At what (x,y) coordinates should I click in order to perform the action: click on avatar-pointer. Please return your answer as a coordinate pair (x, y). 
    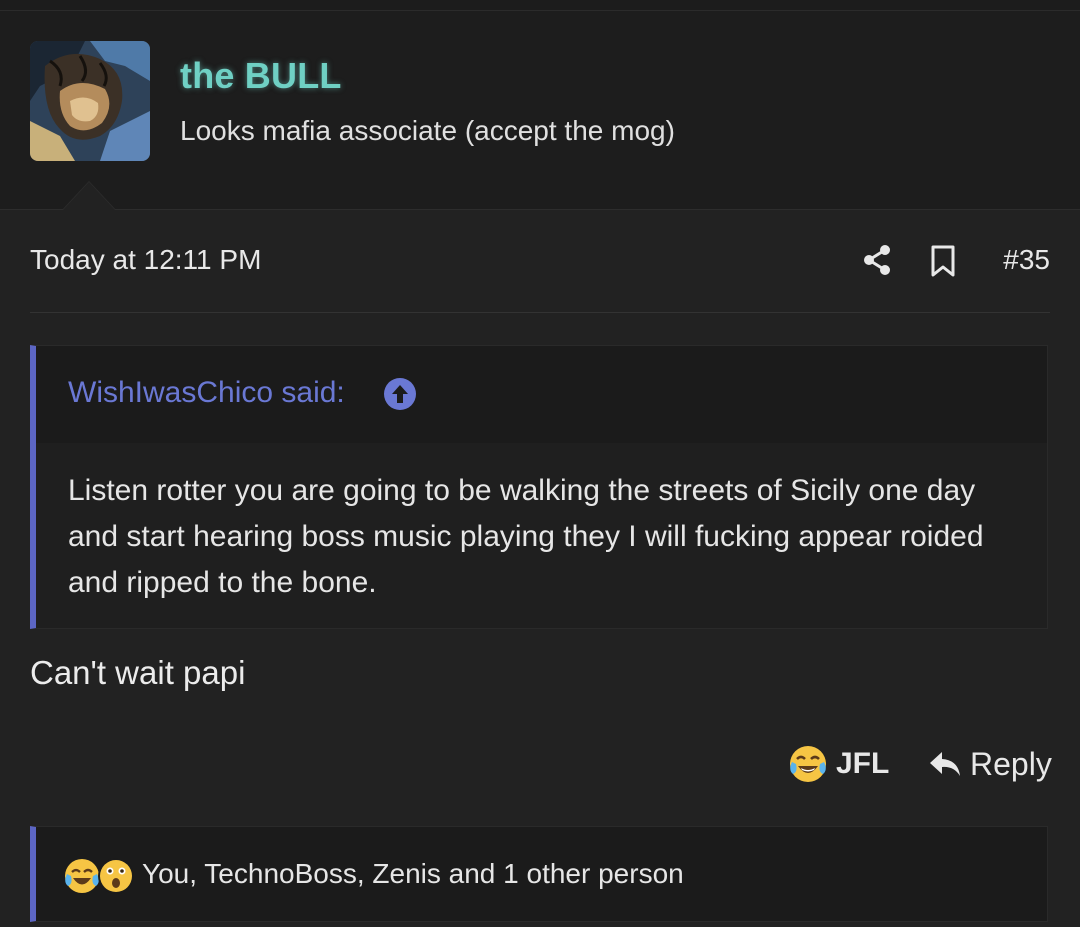
    Looking at the image, I should click on (89, 196).